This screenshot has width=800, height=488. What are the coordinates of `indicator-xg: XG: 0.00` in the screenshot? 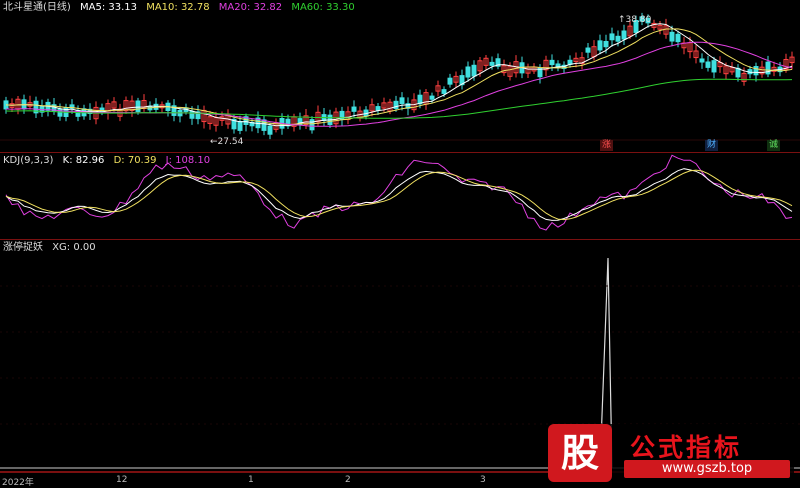 It's located at (74, 247).